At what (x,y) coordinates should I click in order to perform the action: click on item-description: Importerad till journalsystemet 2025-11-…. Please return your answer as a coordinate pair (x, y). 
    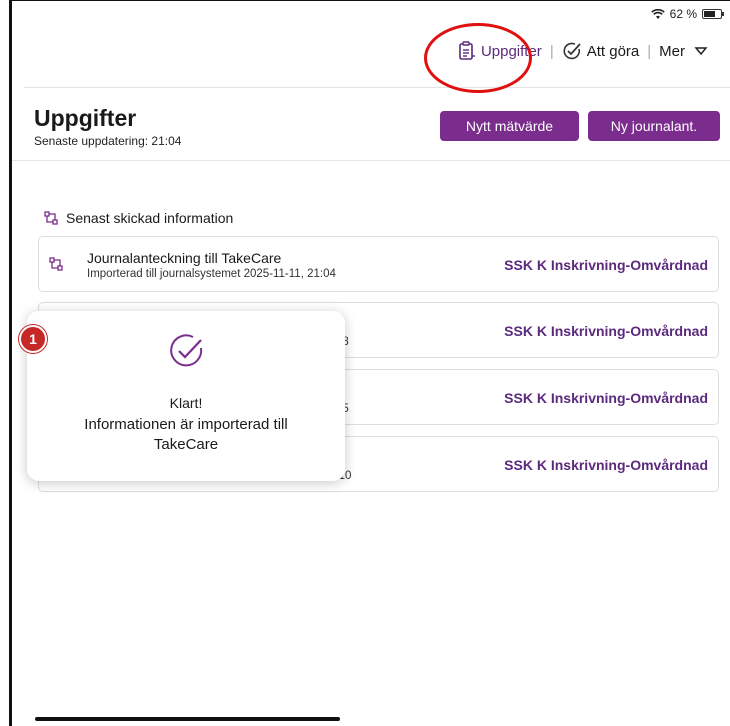
    Looking at the image, I should click on (211, 274).